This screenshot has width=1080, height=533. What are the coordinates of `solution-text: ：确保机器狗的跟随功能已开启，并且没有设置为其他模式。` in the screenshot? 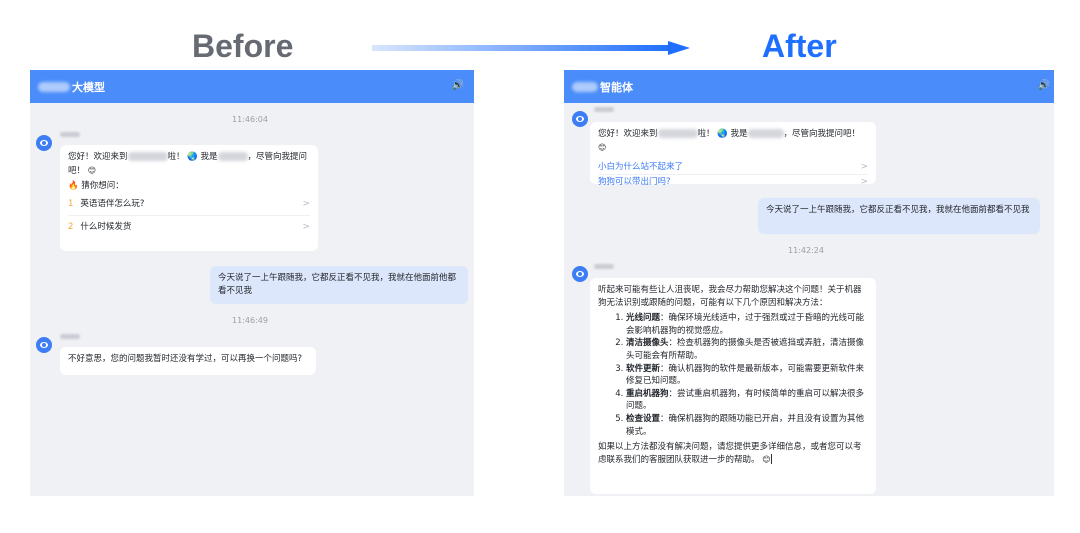 It's located at (745, 425).